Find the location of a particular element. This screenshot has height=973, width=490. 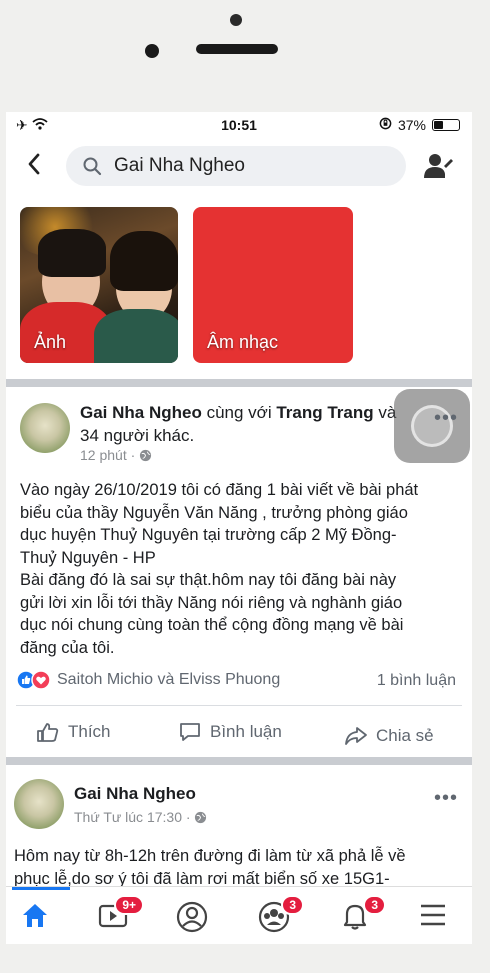

and-text: và is located at coordinates (385, 412).